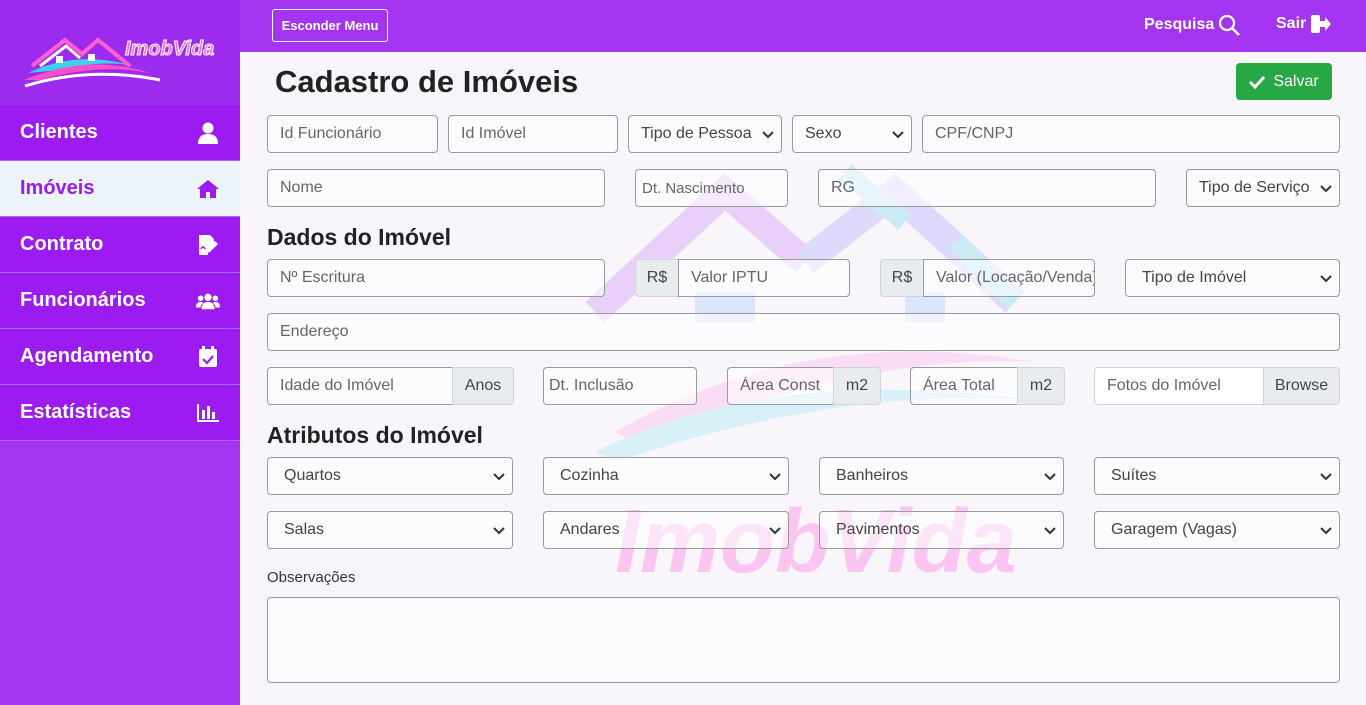 The width and height of the screenshot is (1366, 705). I want to click on search-icon, so click(1230, 25).